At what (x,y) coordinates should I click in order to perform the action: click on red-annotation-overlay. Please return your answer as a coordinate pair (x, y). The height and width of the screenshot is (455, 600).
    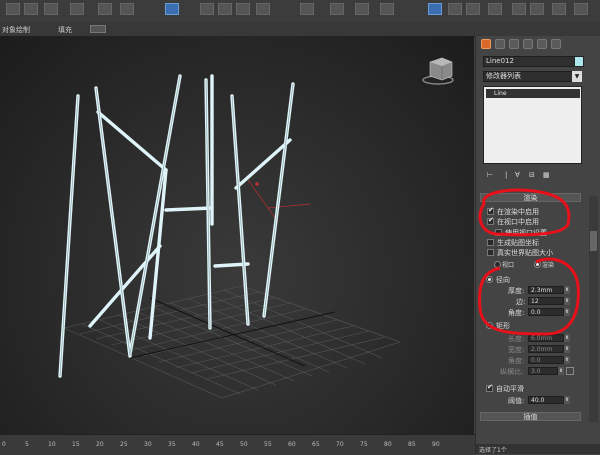
    Looking at the image, I should click on (529, 262).